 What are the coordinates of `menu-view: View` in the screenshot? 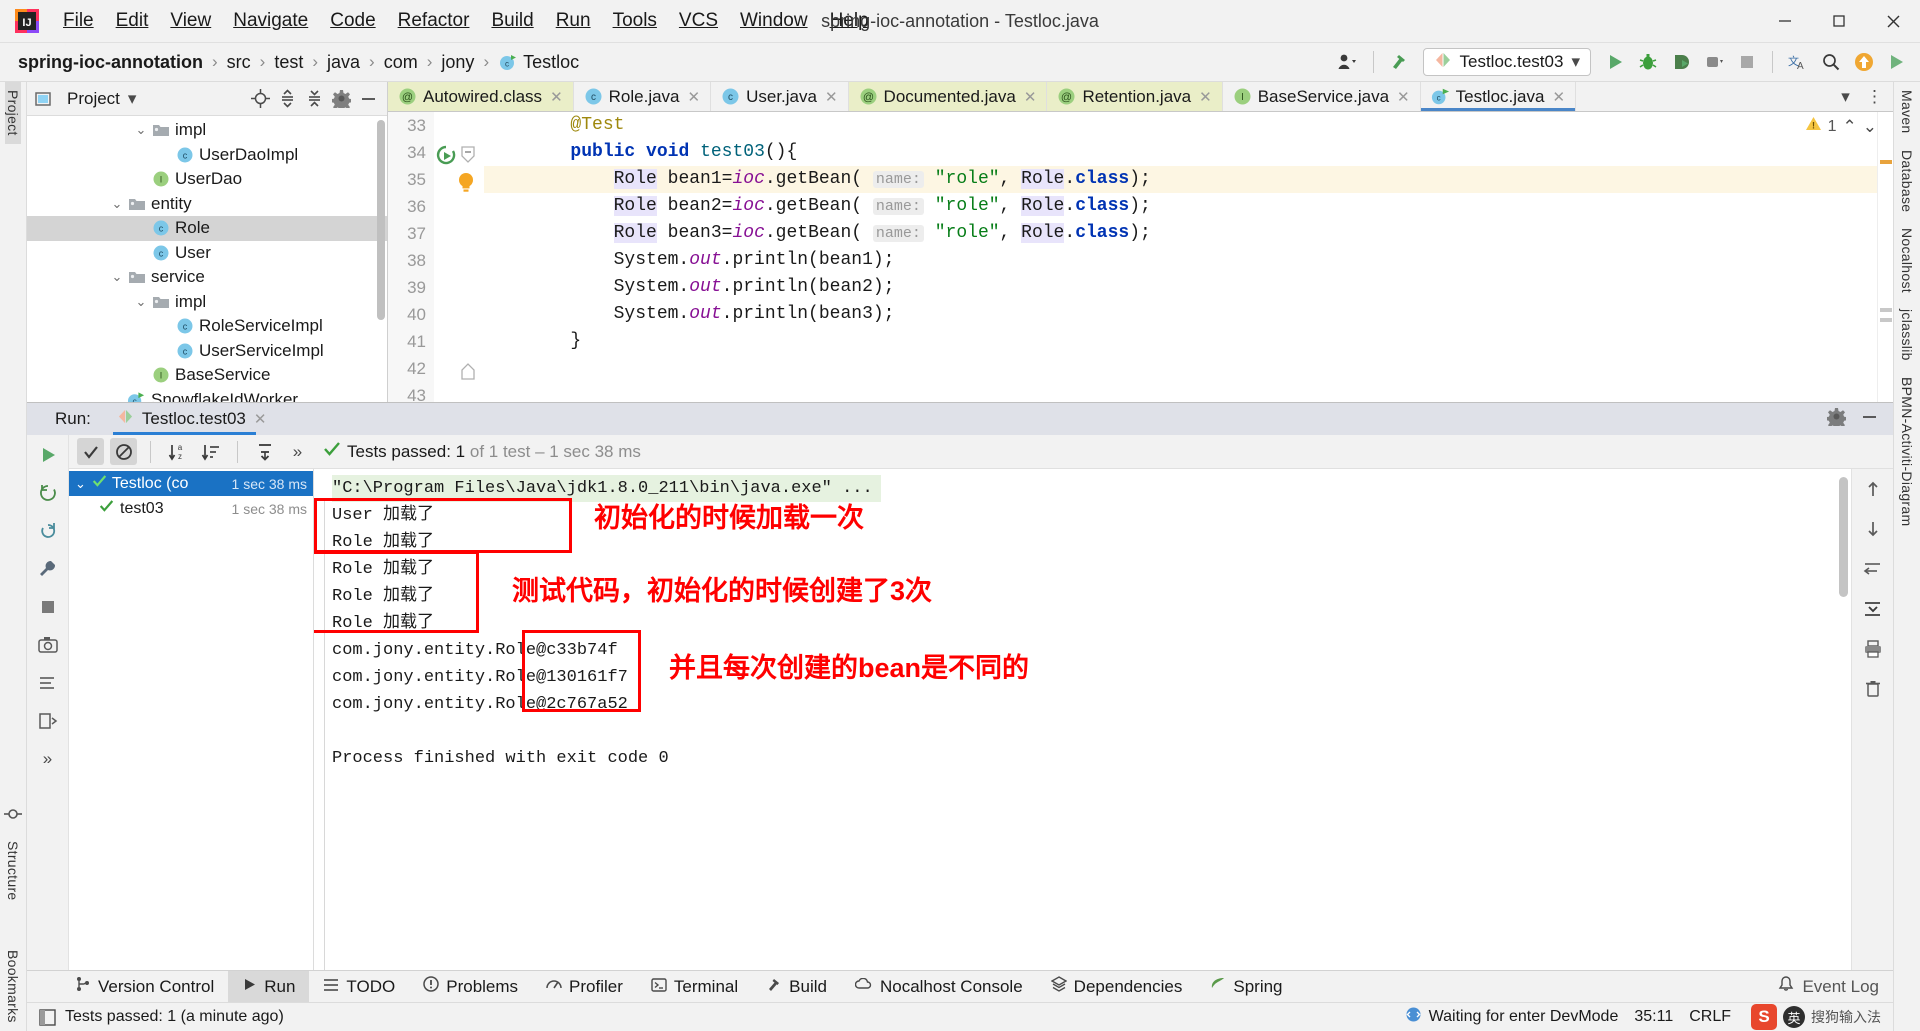 It's located at (190, 21).